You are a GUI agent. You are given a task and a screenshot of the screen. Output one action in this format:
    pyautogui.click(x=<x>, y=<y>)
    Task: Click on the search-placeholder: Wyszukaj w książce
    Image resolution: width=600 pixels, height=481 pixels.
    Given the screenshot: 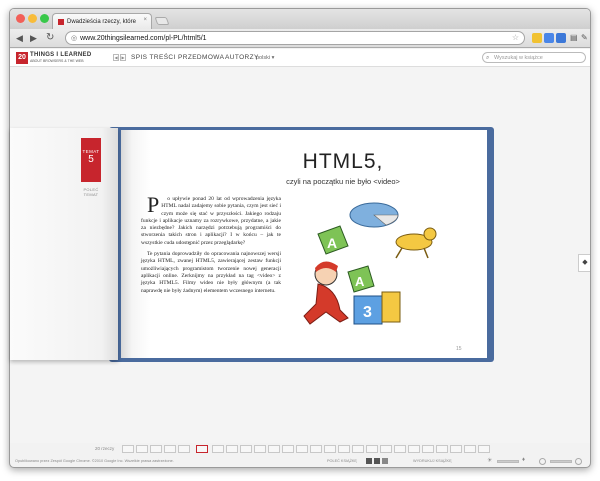 What is the action you would take?
    pyautogui.click(x=518, y=58)
    